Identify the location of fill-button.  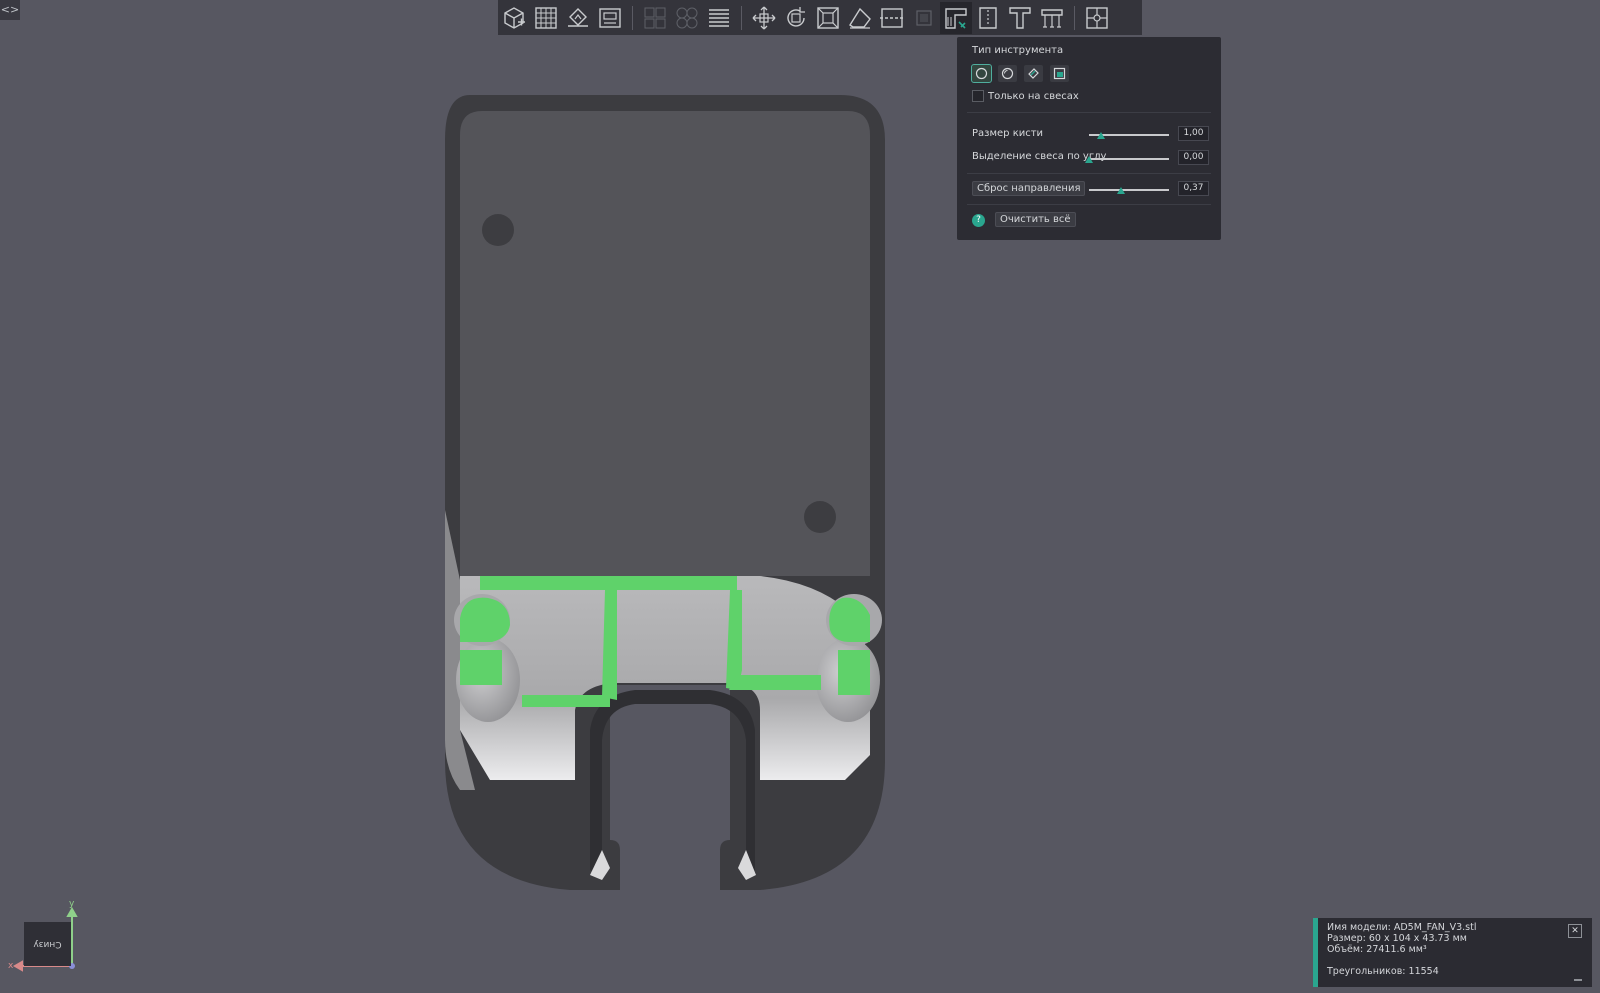
(1033, 73).